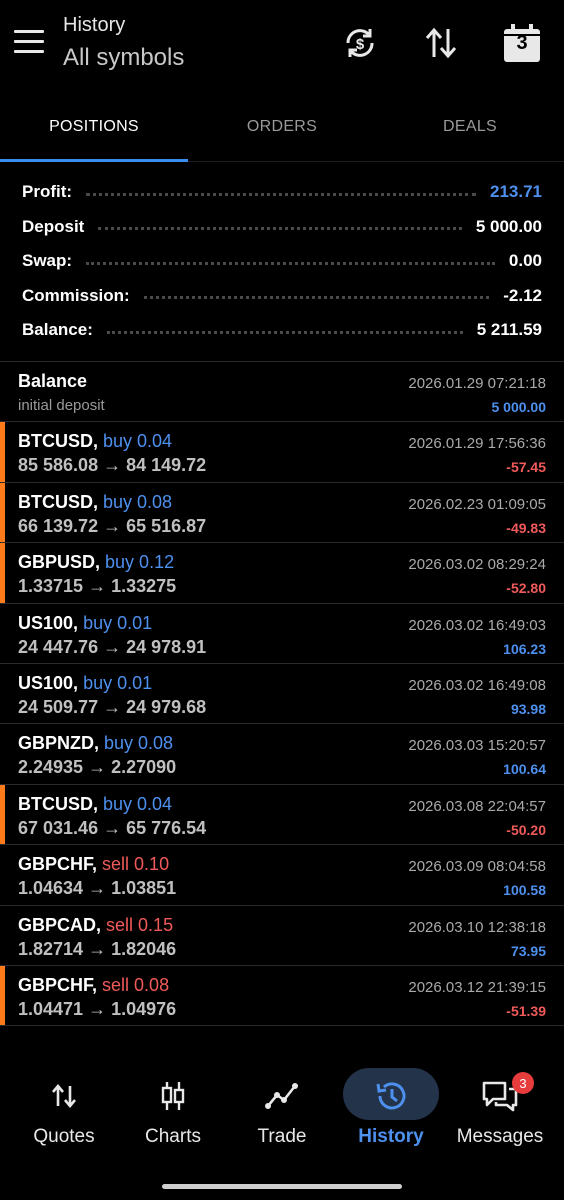  I want to click on arrows-updown-icon, so click(64, 1096).